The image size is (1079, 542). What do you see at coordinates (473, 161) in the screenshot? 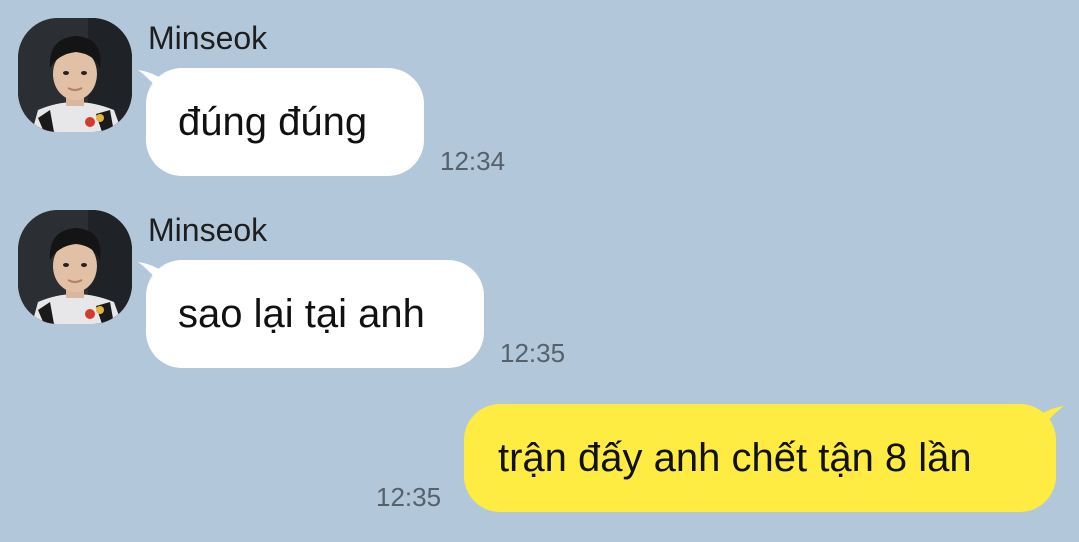
I see `message-time: 12:34` at bounding box center [473, 161].